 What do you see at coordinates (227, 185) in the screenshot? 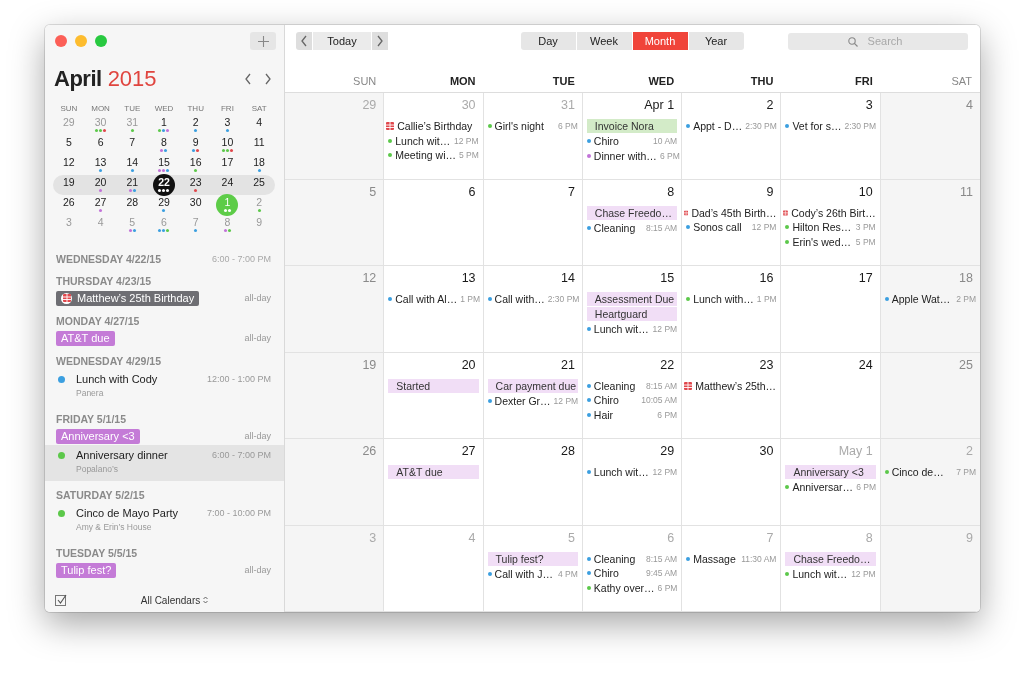
I see `mini-calendar-day: 24` at bounding box center [227, 185].